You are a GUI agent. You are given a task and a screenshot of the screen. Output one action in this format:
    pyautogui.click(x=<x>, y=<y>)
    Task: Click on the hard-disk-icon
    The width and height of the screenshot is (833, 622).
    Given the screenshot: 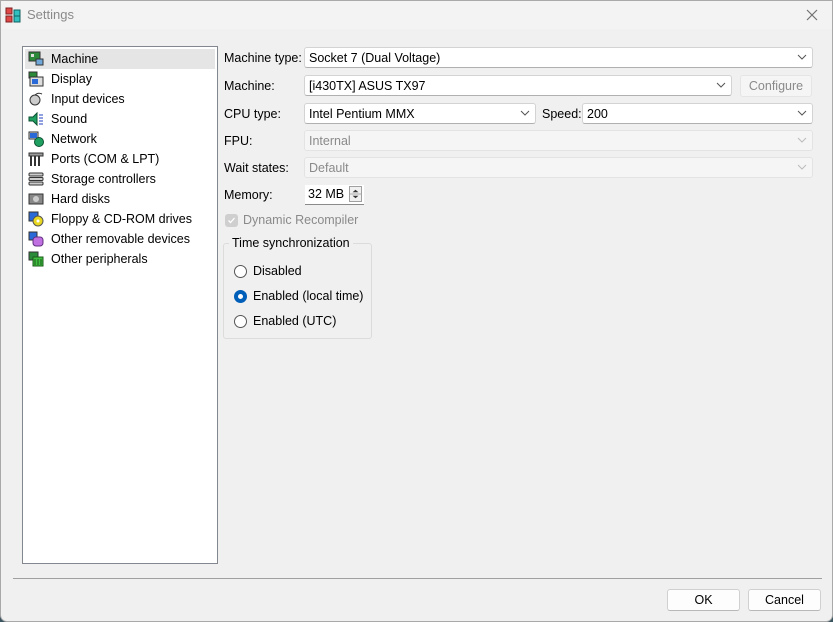 What is the action you would take?
    pyautogui.click(x=36, y=199)
    